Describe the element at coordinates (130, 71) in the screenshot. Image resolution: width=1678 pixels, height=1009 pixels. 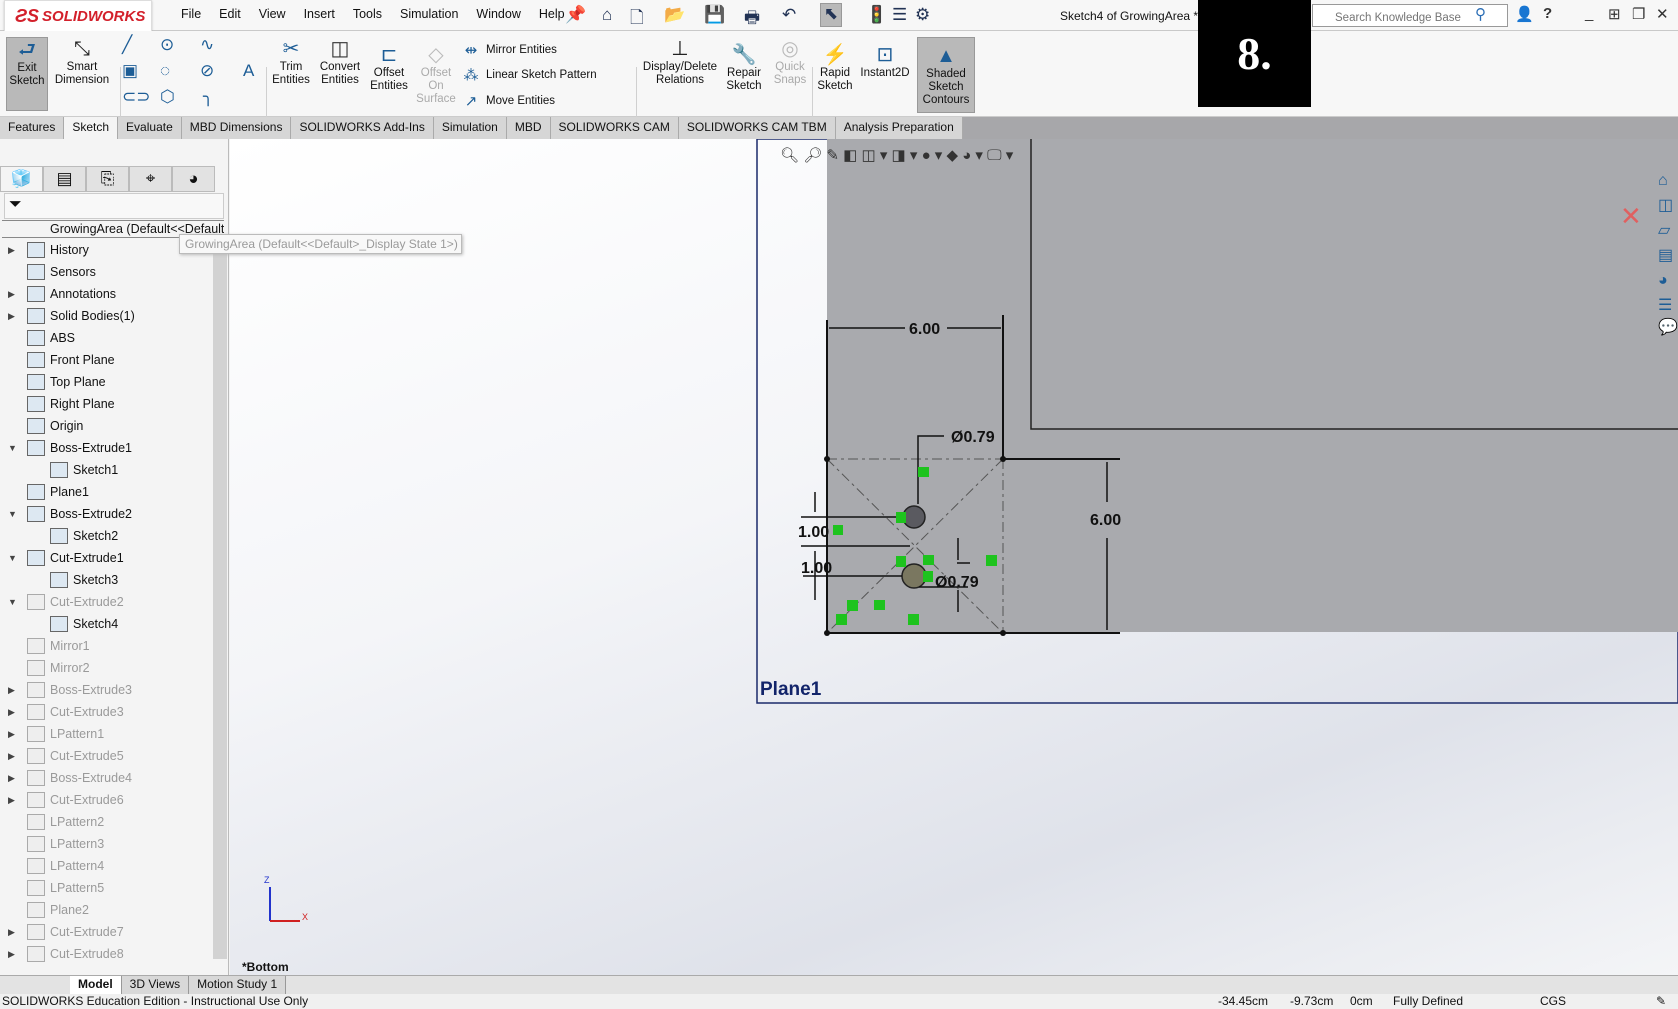
I see `rectangle-icon: ▣` at that location.